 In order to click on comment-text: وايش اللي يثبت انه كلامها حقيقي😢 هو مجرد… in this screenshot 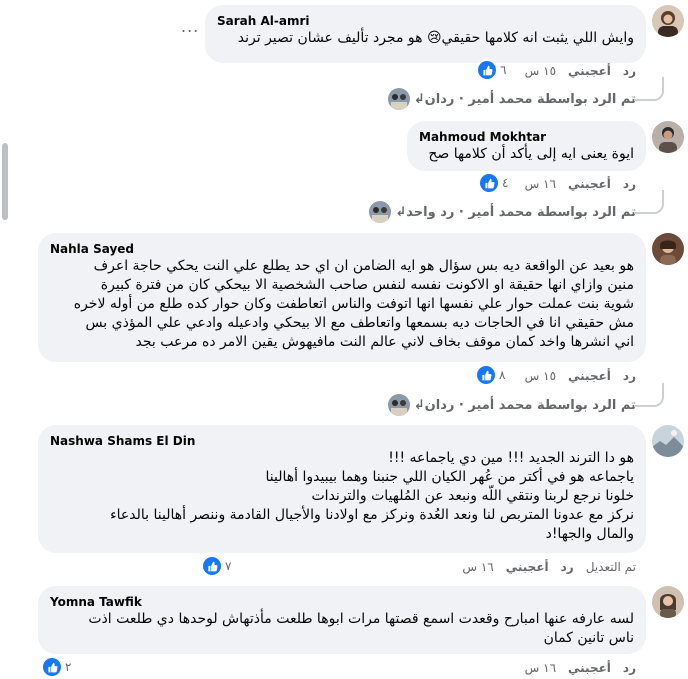, I will do `click(435, 38)`.